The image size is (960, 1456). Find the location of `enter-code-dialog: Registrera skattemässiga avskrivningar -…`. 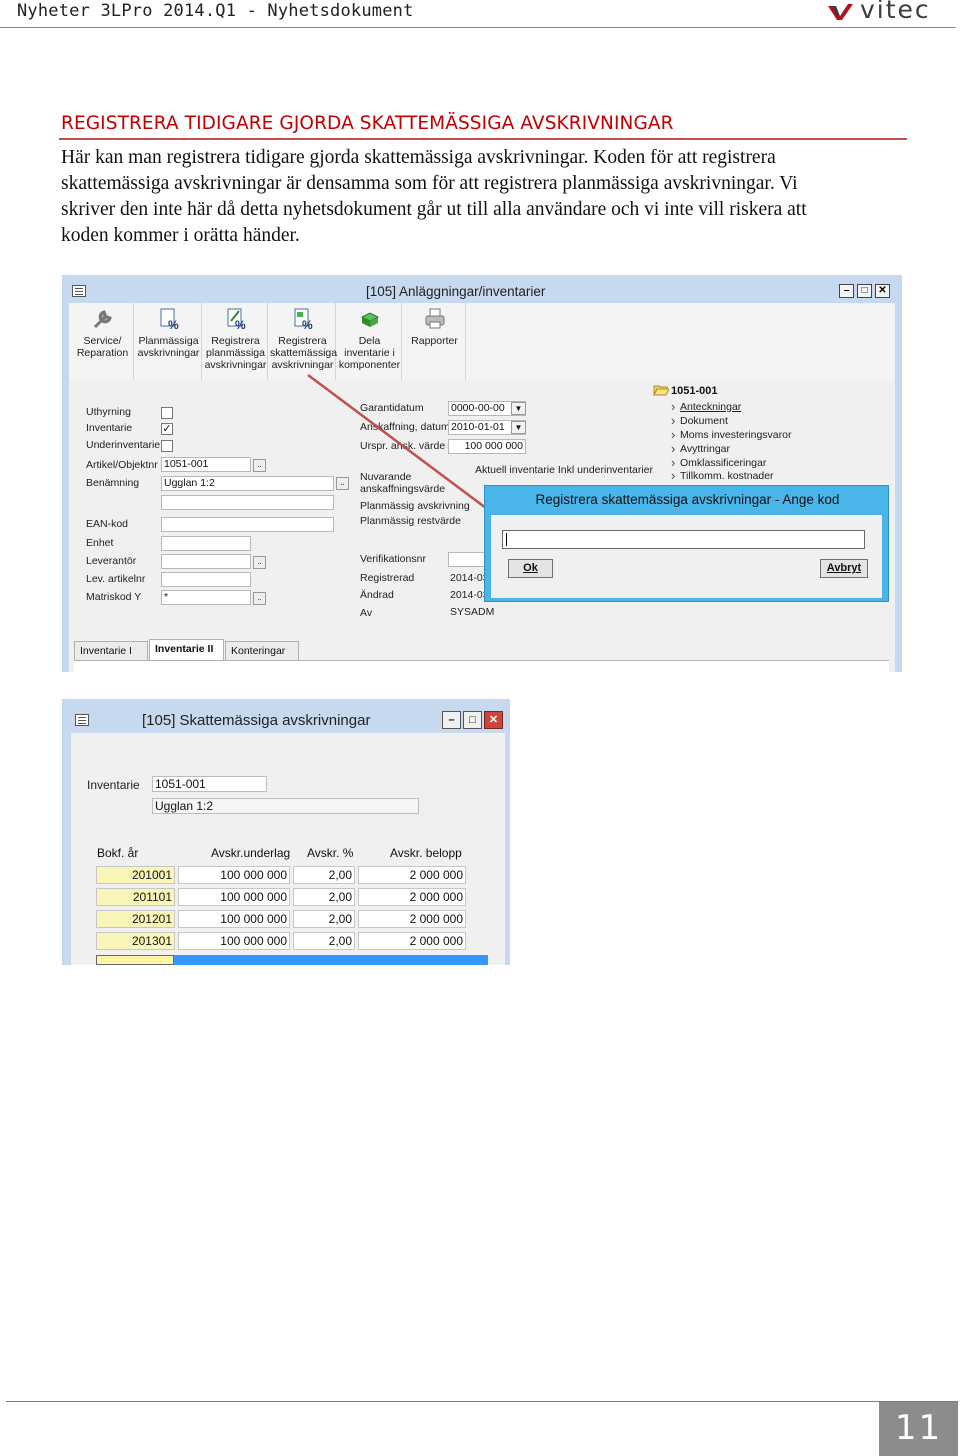

enter-code-dialog: Registrera skattemässiga avskrivningar -… is located at coordinates (686, 543).